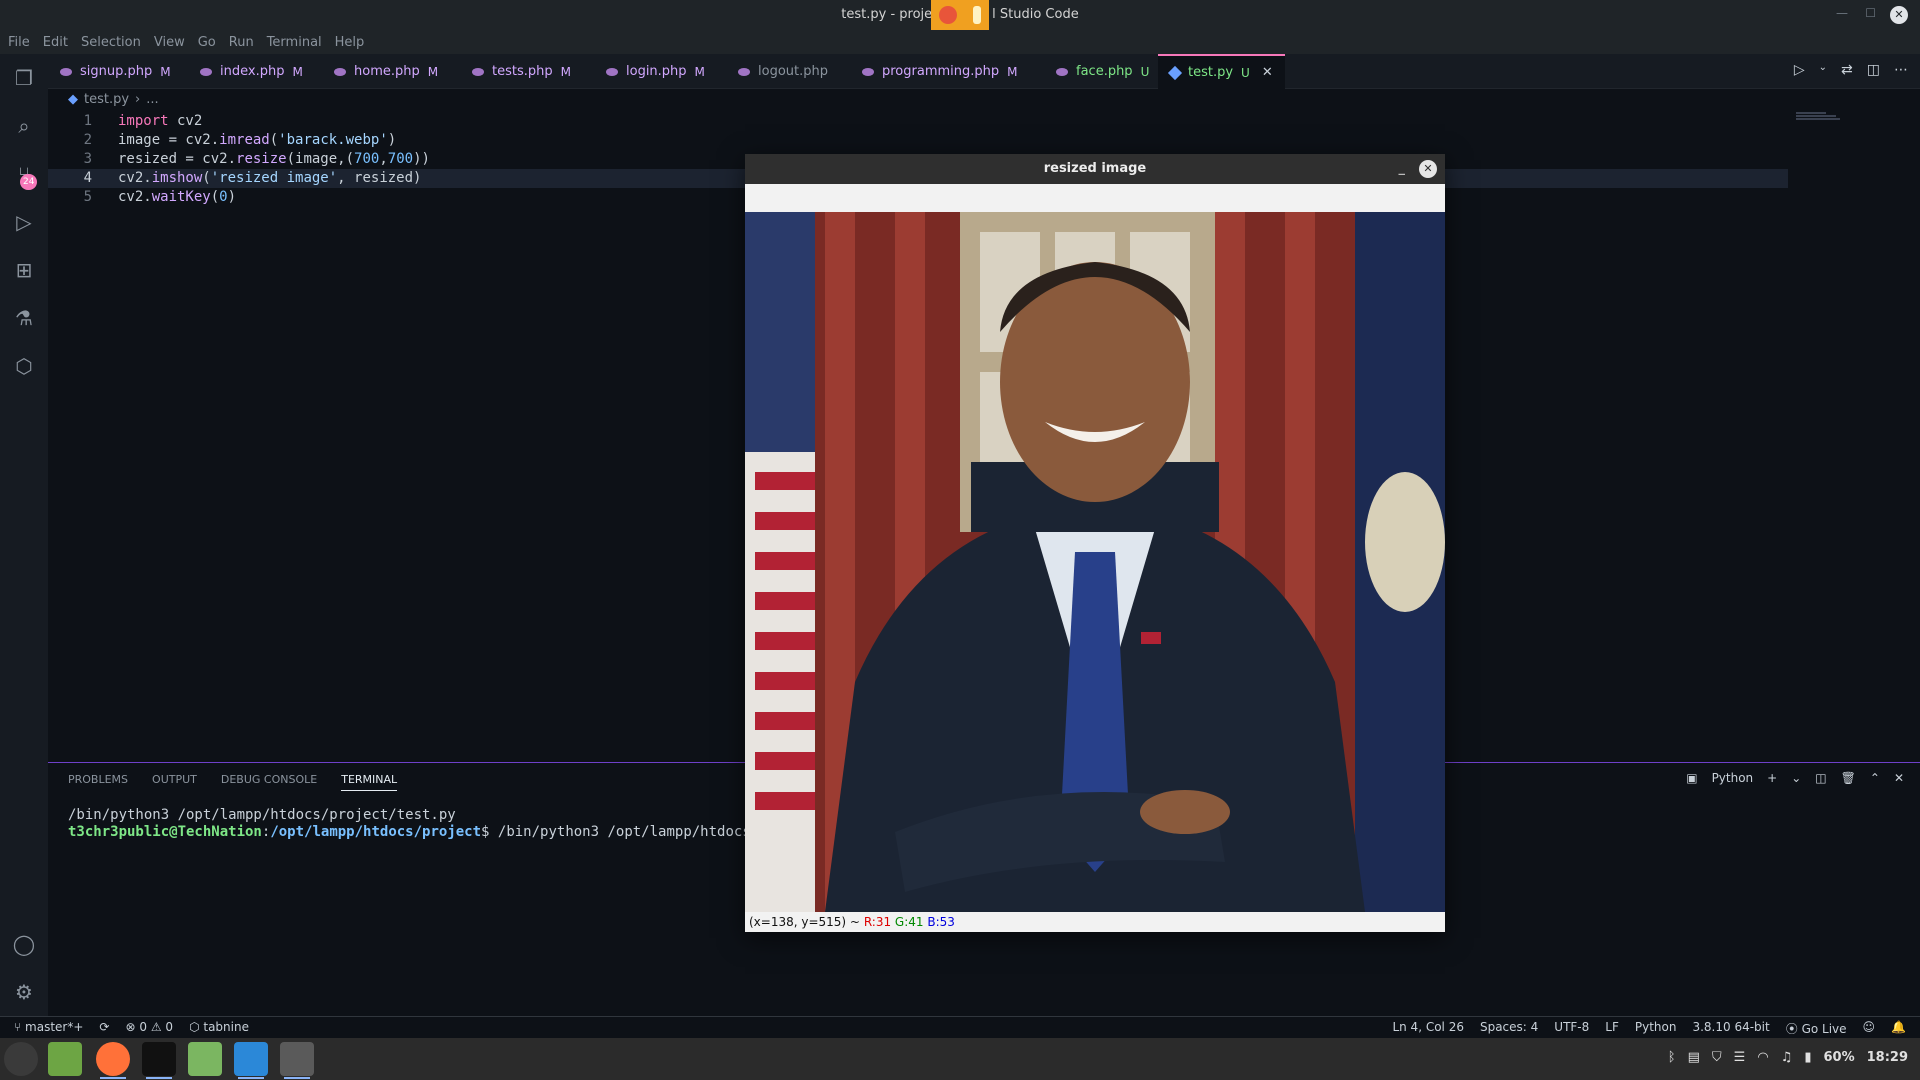 This screenshot has height=1080, width=1920. What do you see at coordinates (1807, 1057) in the screenshot?
I see `battery-icon: ▮` at bounding box center [1807, 1057].